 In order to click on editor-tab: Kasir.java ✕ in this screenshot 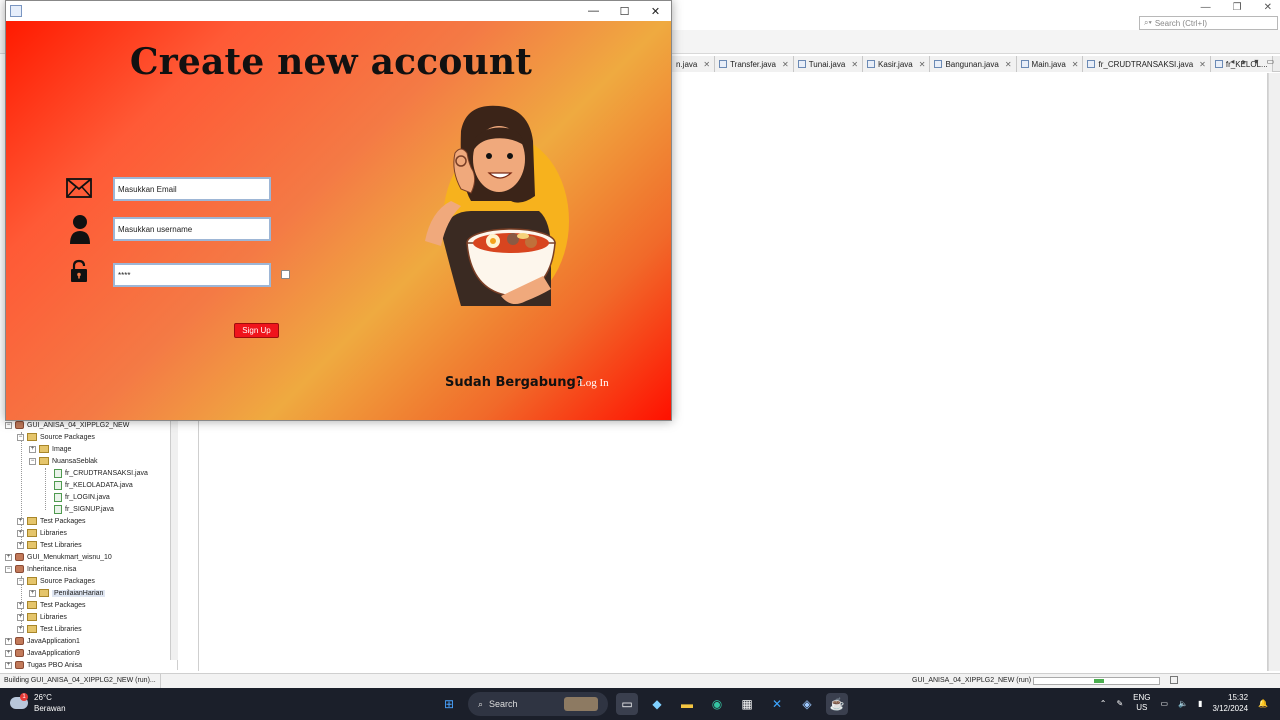, I will do `click(897, 64)`.